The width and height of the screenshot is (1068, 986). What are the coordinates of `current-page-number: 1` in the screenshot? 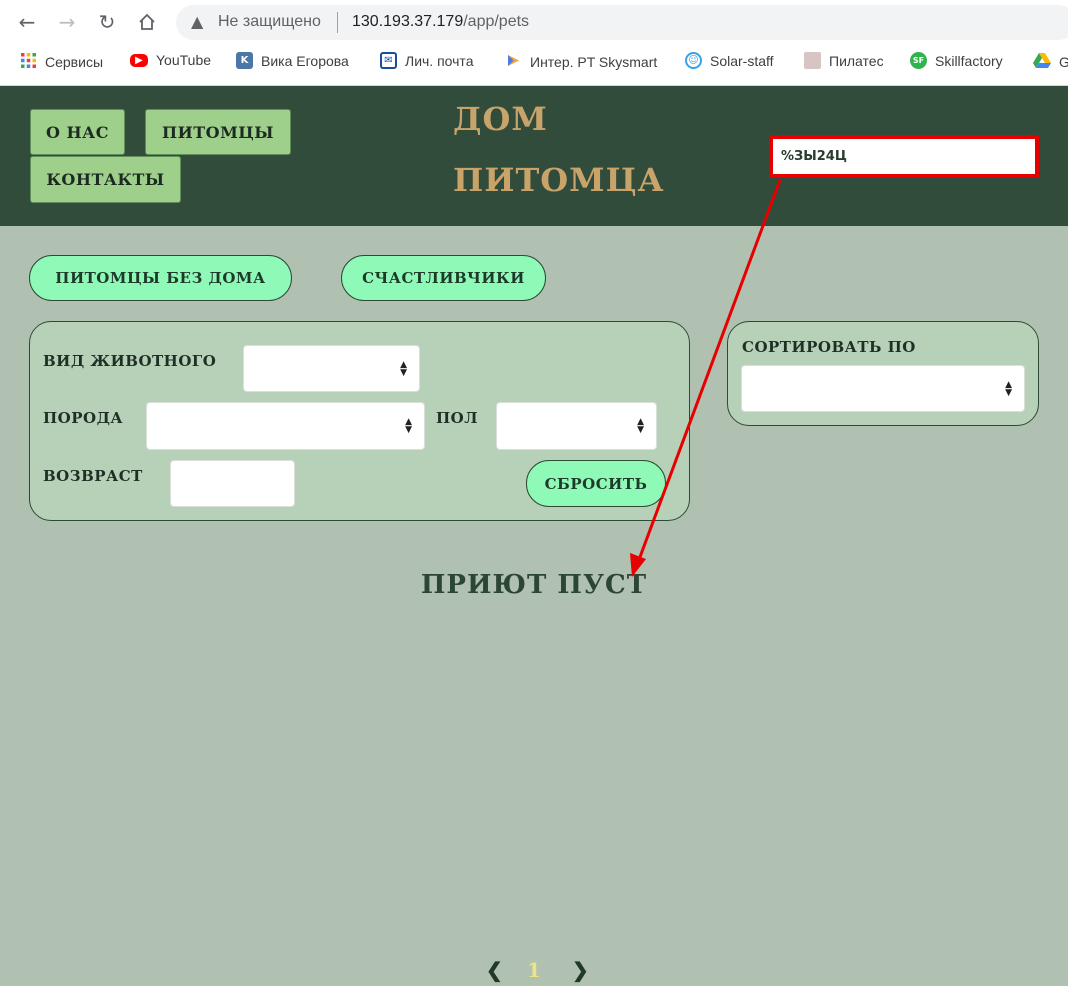 It's located at (534, 970).